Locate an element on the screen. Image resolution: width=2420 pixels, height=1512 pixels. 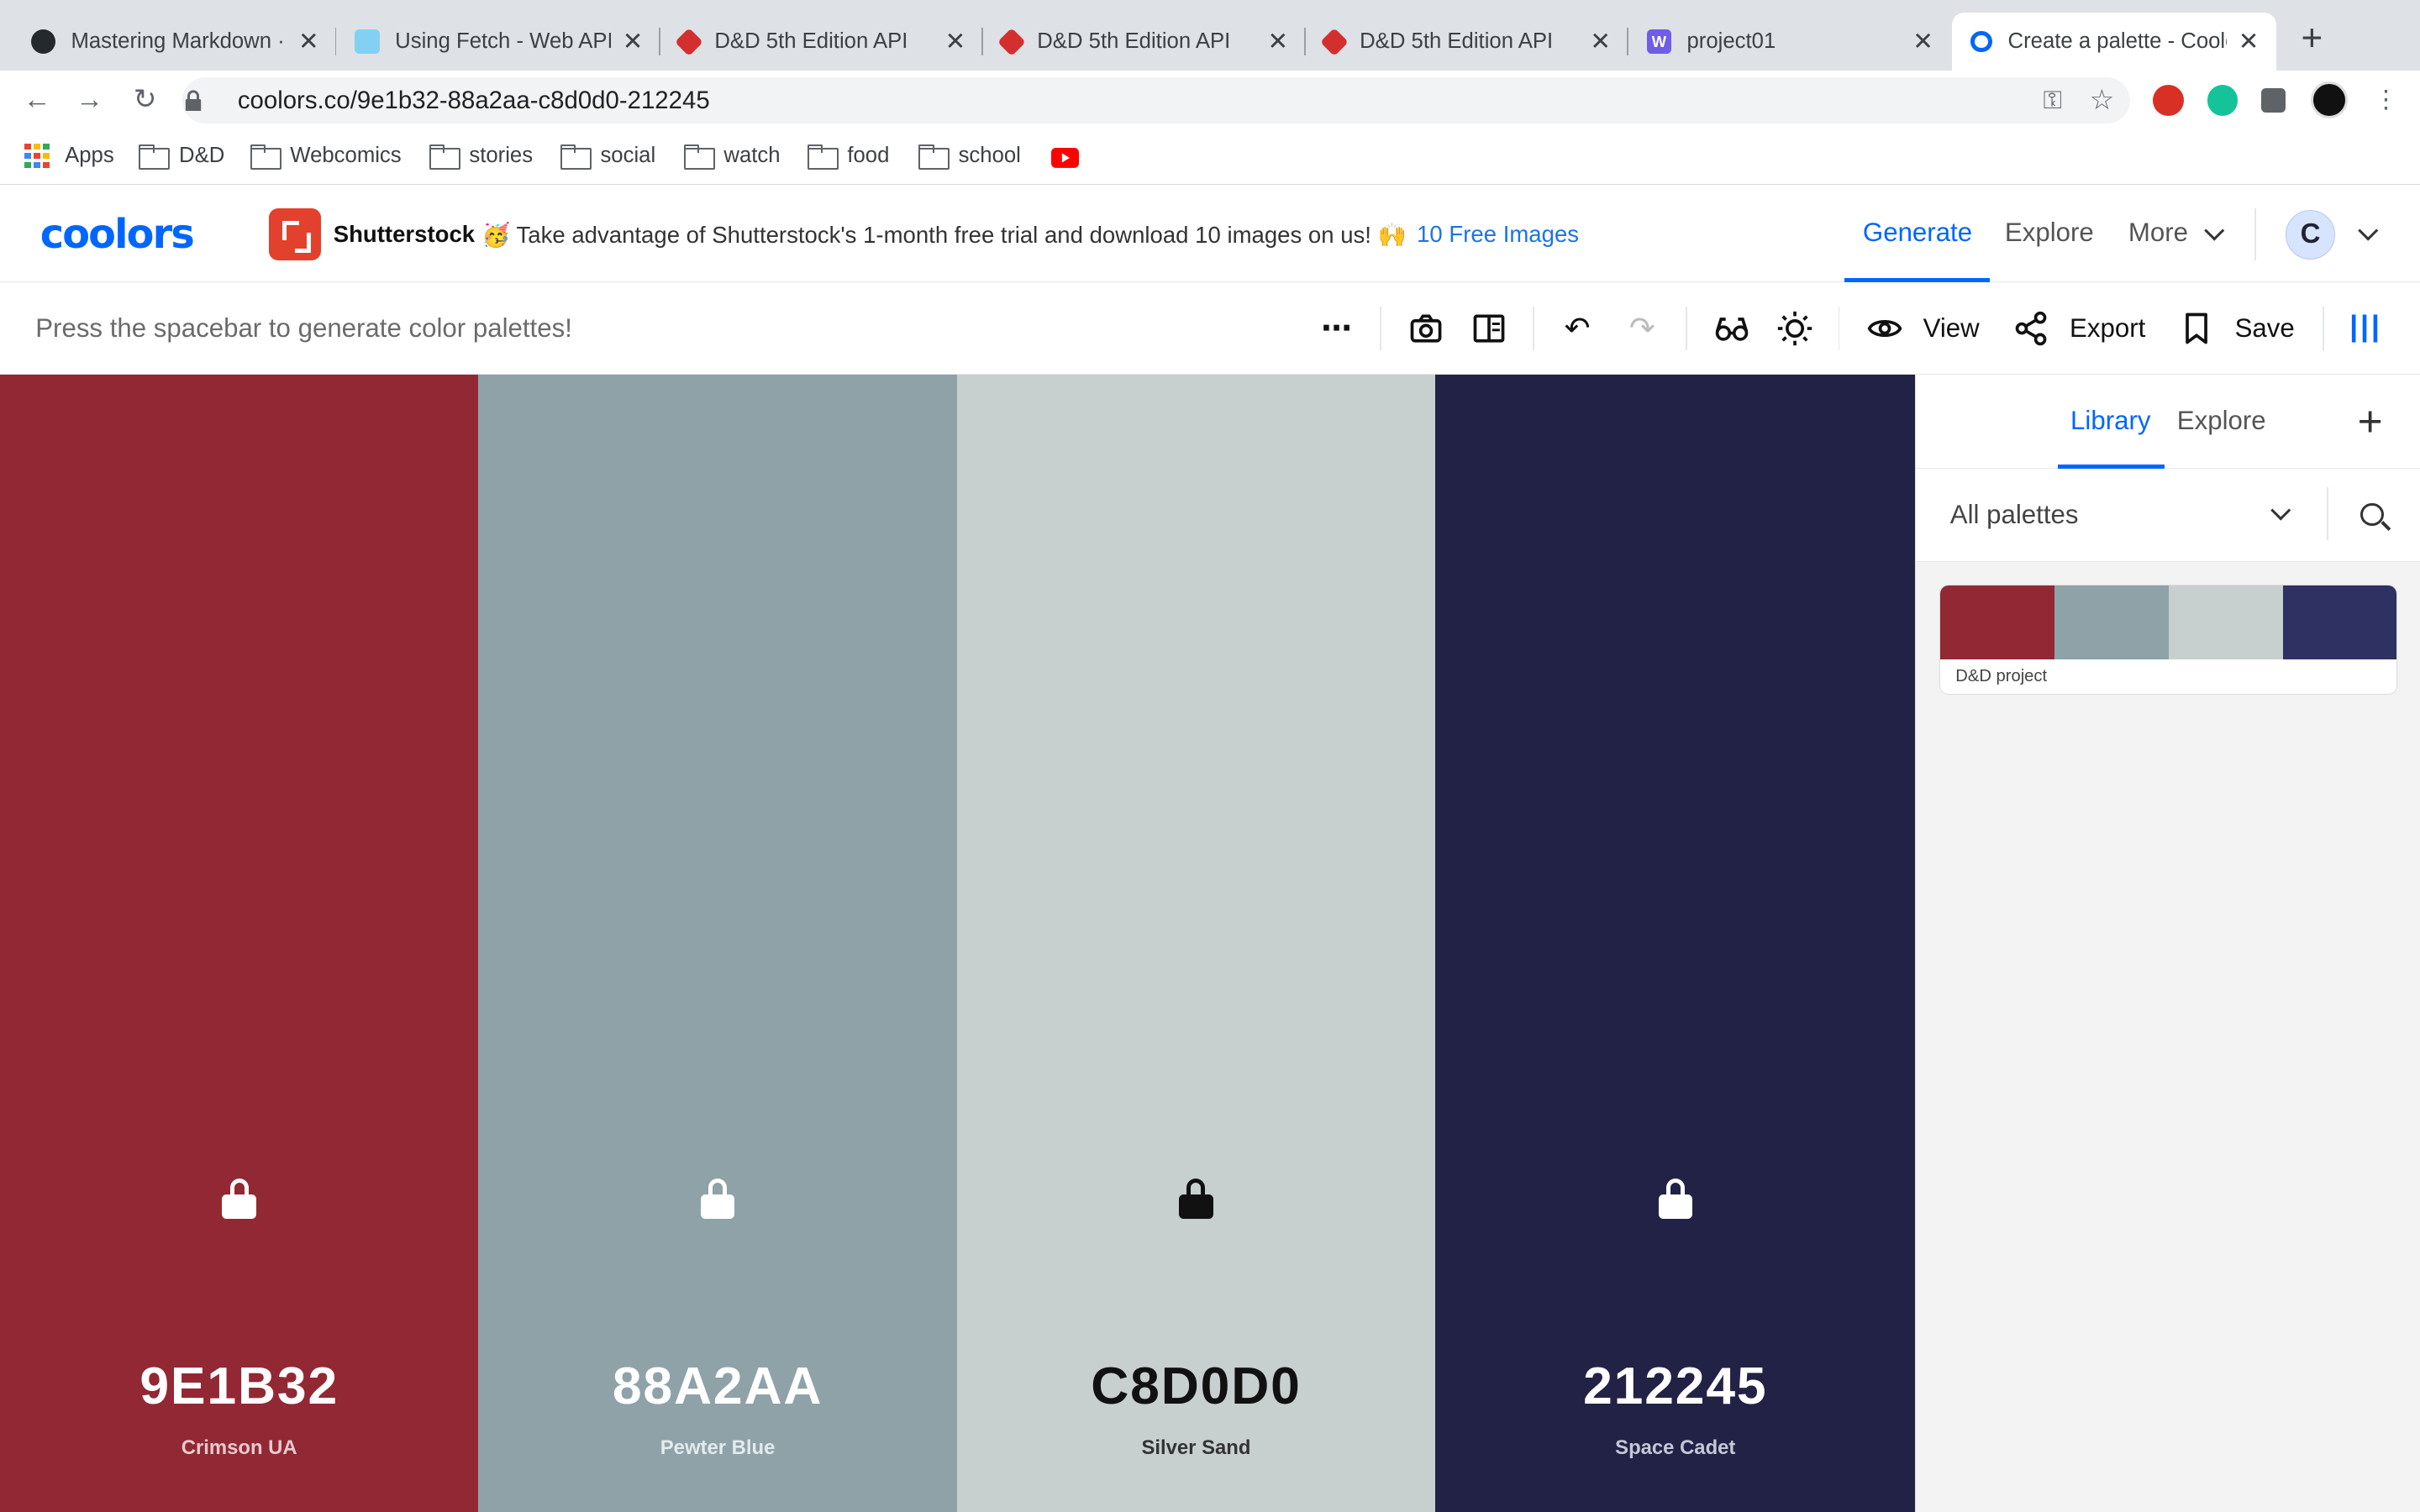
color-hex-code: 212245 is located at coordinates (1675, 1386).